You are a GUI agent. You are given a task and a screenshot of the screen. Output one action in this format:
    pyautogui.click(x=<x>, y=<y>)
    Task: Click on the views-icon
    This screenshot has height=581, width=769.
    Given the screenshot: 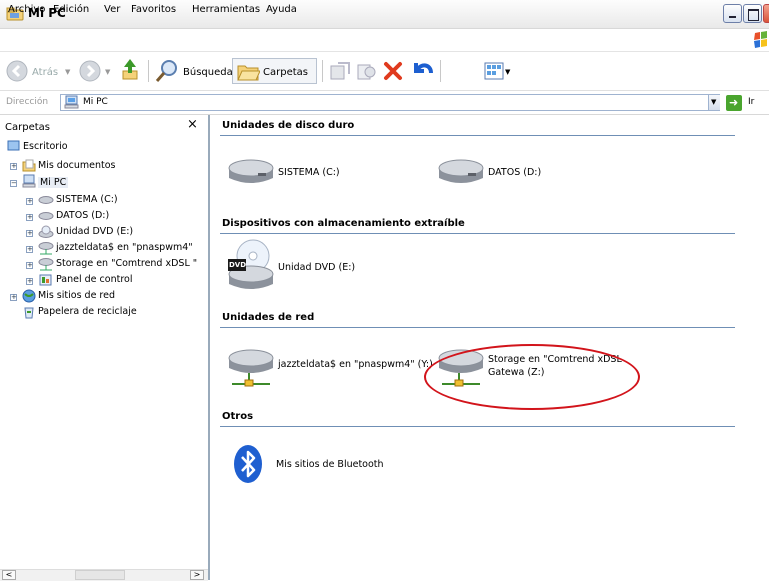 What is the action you would take?
    pyautogui.click(x=494, y=71)
    